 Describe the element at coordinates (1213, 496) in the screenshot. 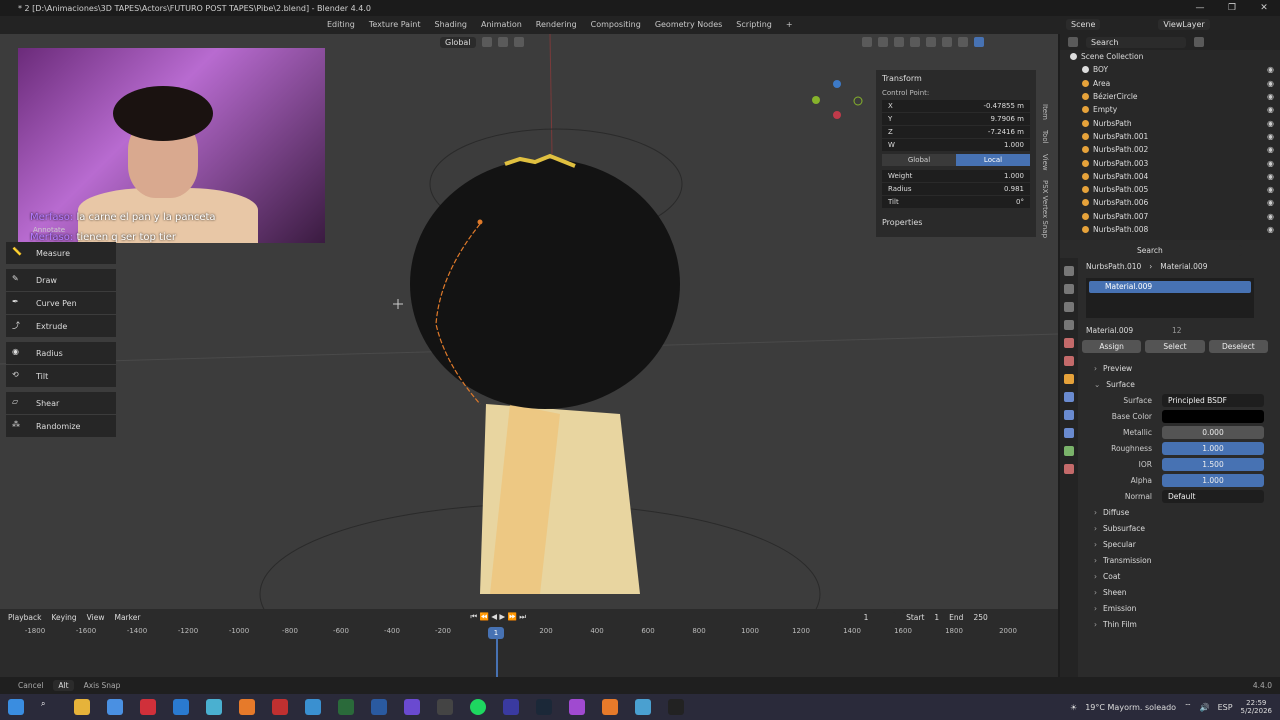

I see `normal-field: Default` at that location.